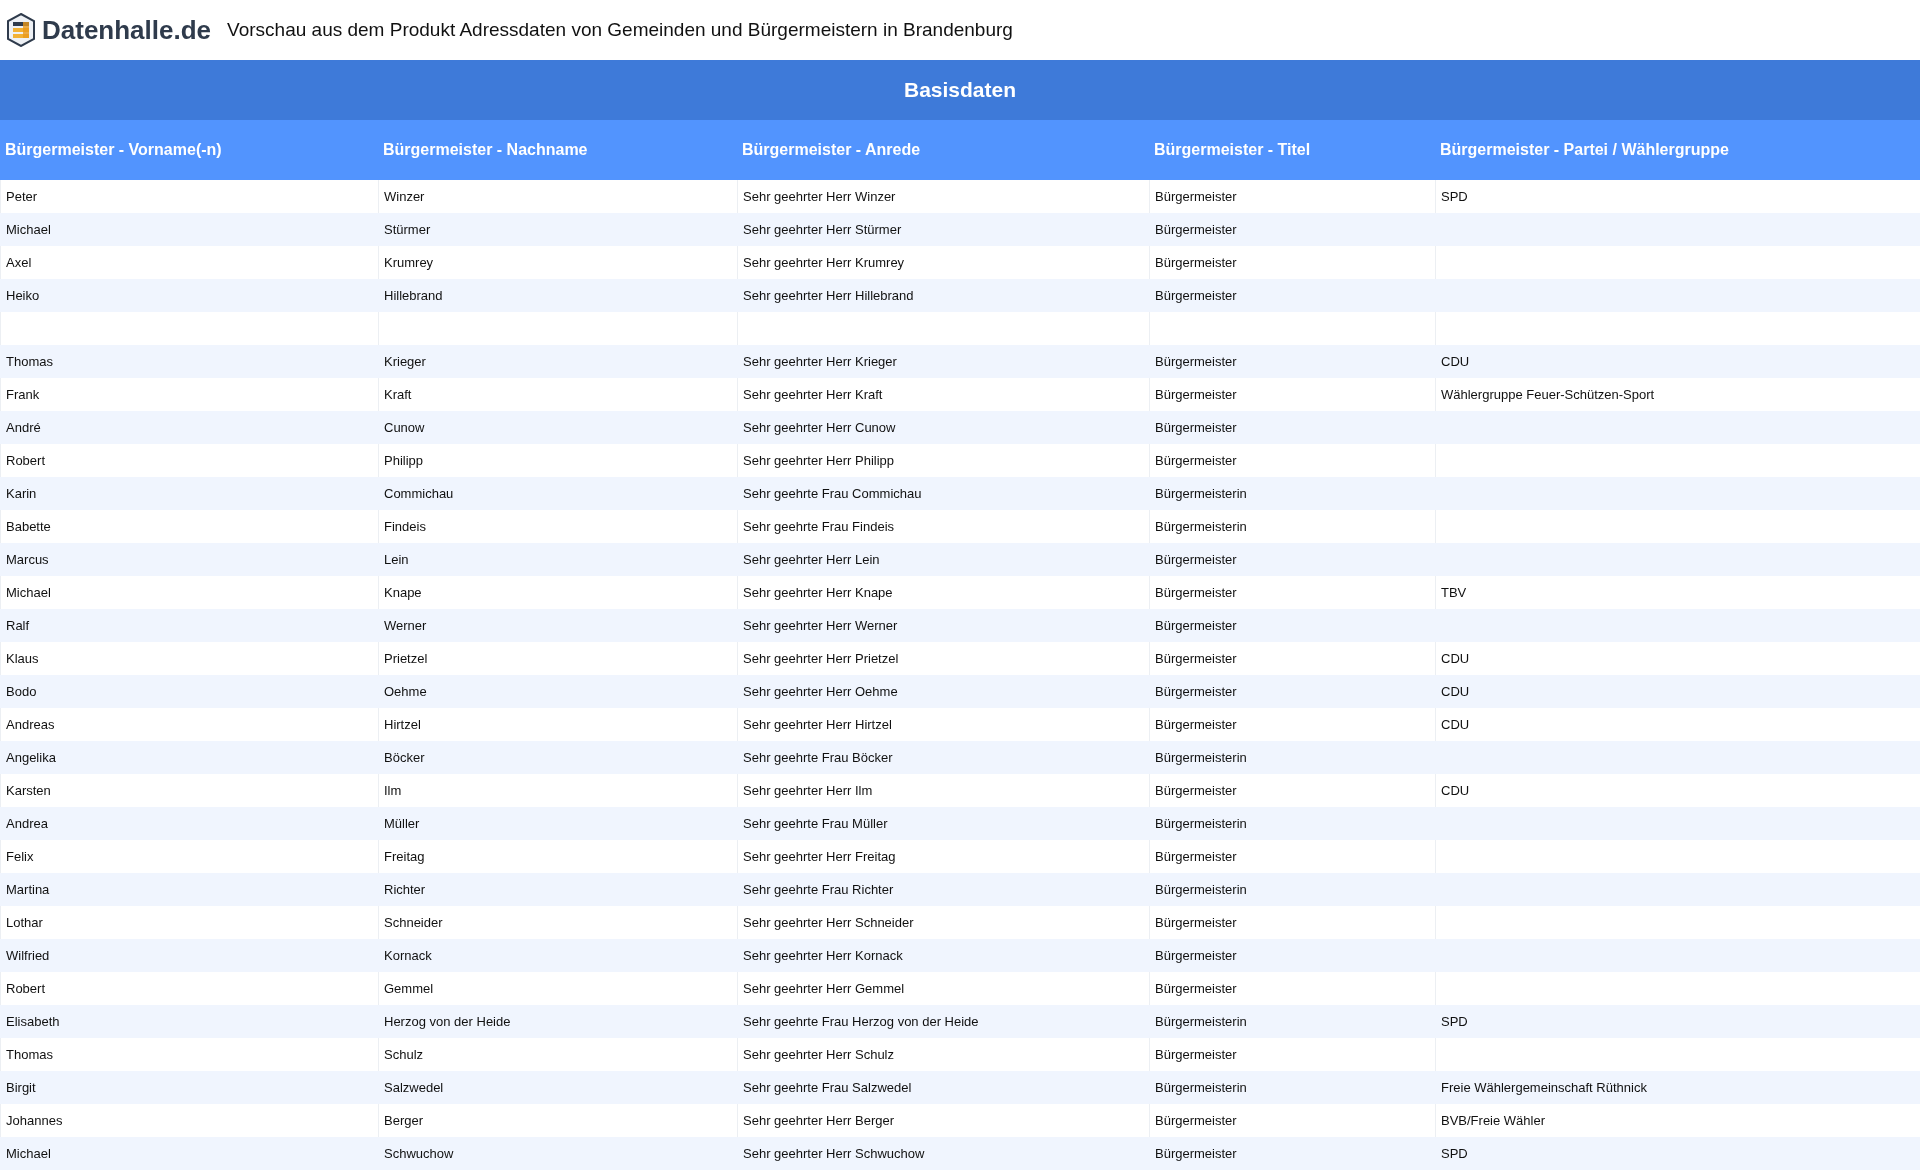 The image size is (1920, 1170). I want to click on table-cell: Sehr geehrter Herr Hillebrand, so click(943, 295).